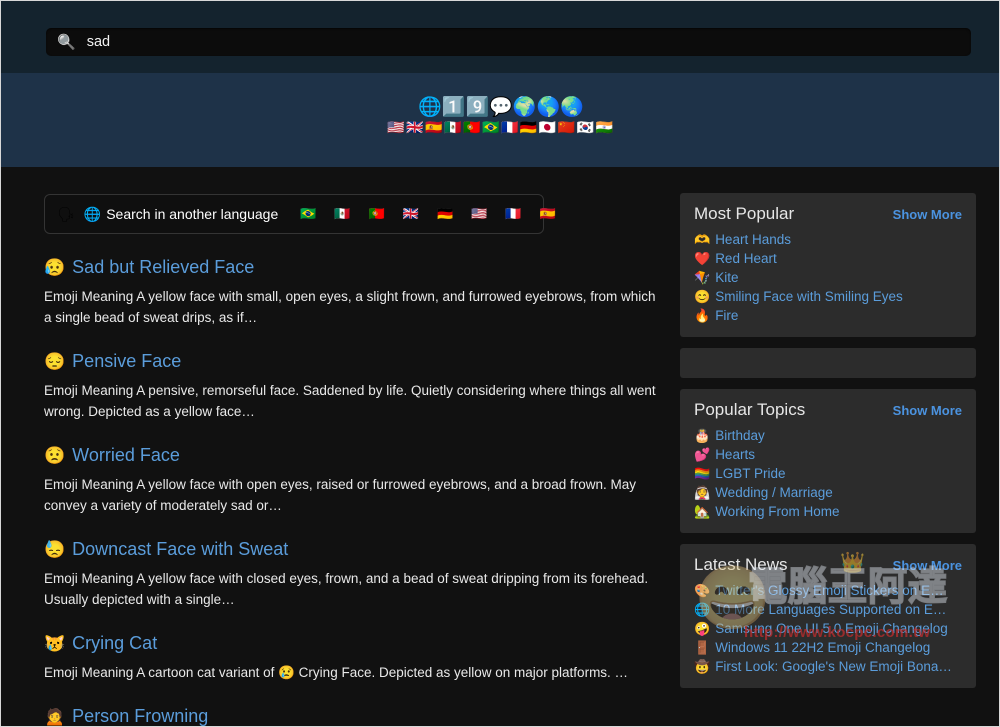  I want to click on most-popular-link: 😊 Smiling Face with Smiling Eyes, so click(798, 296).